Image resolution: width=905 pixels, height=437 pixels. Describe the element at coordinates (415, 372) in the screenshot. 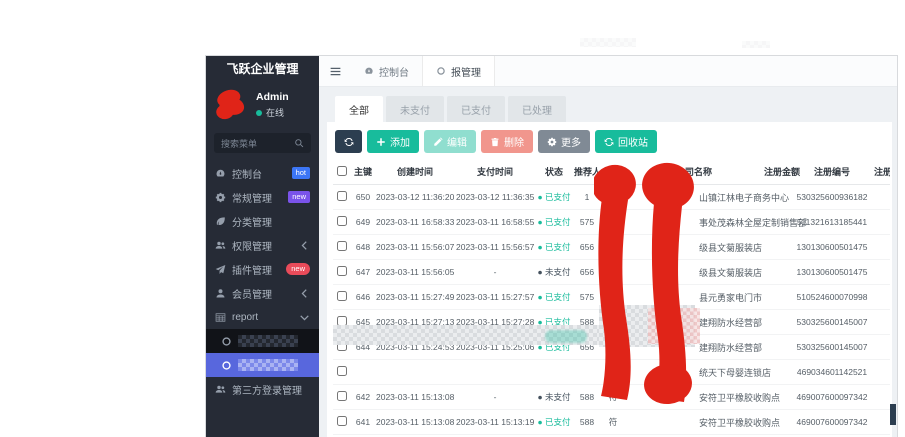

I see `created-time` at that location.